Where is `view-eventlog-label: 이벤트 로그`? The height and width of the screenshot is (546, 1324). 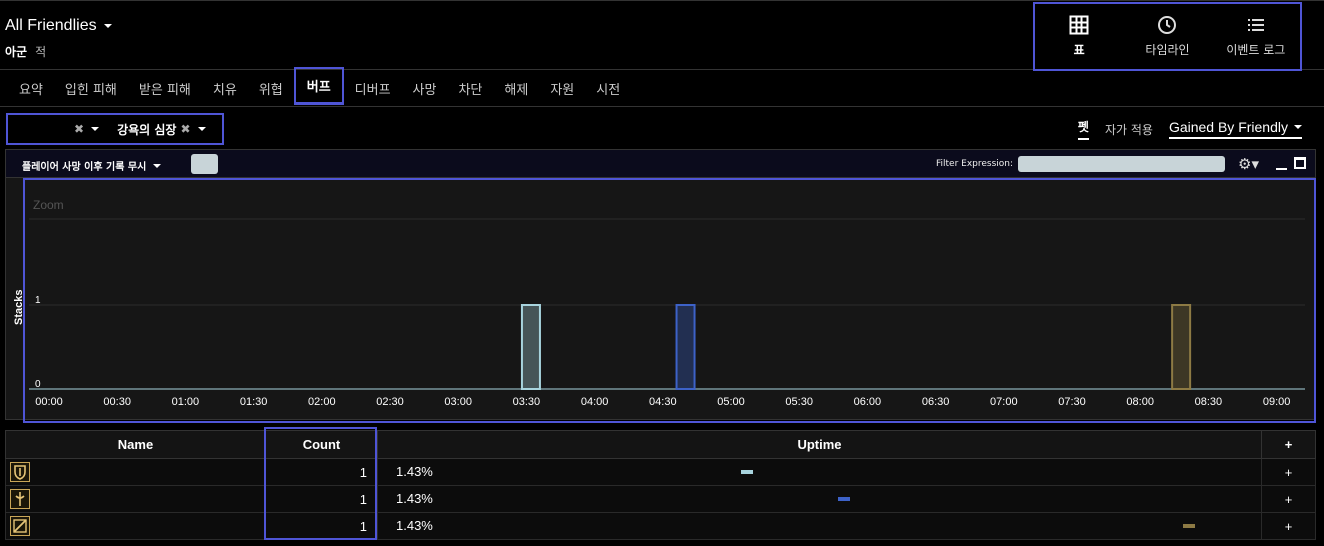
view-eventlog-label: 이벤트 로그 is located at coordinates (1256, 50).